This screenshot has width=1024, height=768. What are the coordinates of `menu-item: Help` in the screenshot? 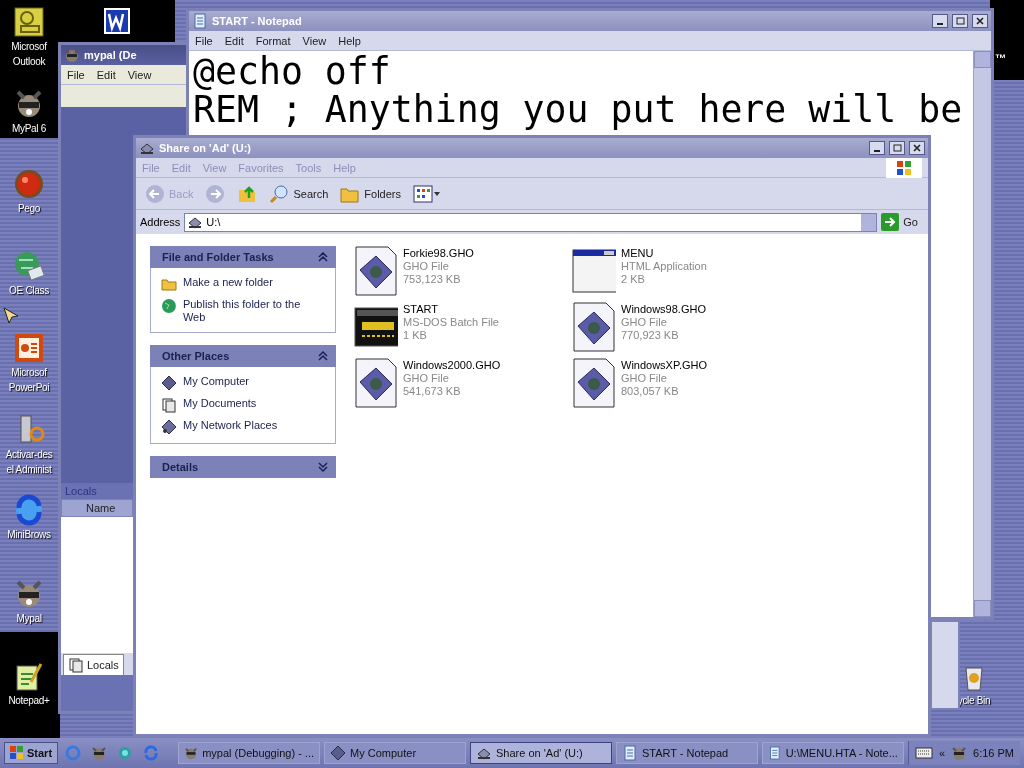 It's located at (349, 40).